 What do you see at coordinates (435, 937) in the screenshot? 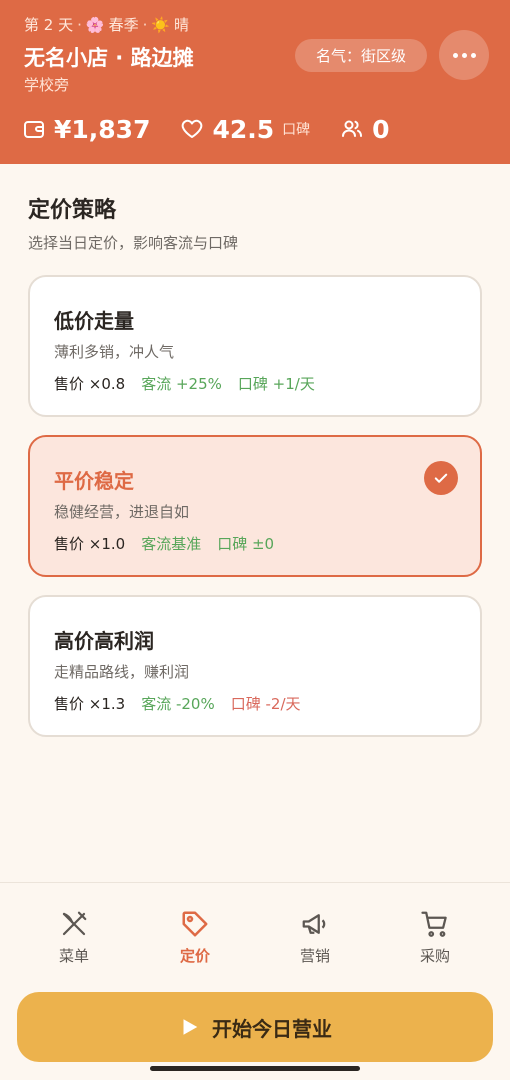
I see `nav-item-purchase: 采购` at bounding box center [435, 937].